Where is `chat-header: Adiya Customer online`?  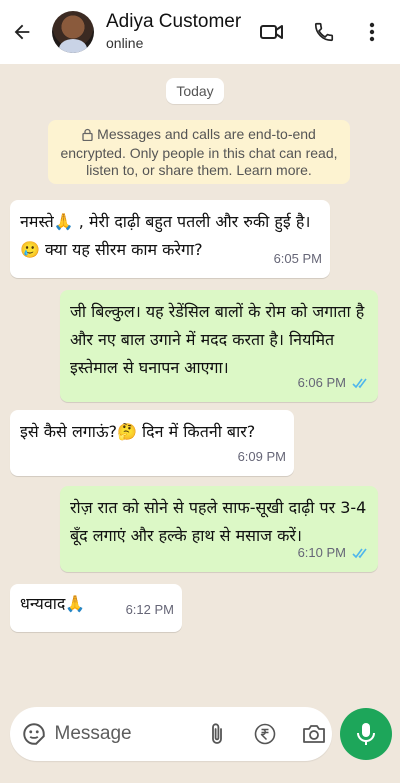
chat-header: Adiya Customer online is located at coordinates (200, 32).